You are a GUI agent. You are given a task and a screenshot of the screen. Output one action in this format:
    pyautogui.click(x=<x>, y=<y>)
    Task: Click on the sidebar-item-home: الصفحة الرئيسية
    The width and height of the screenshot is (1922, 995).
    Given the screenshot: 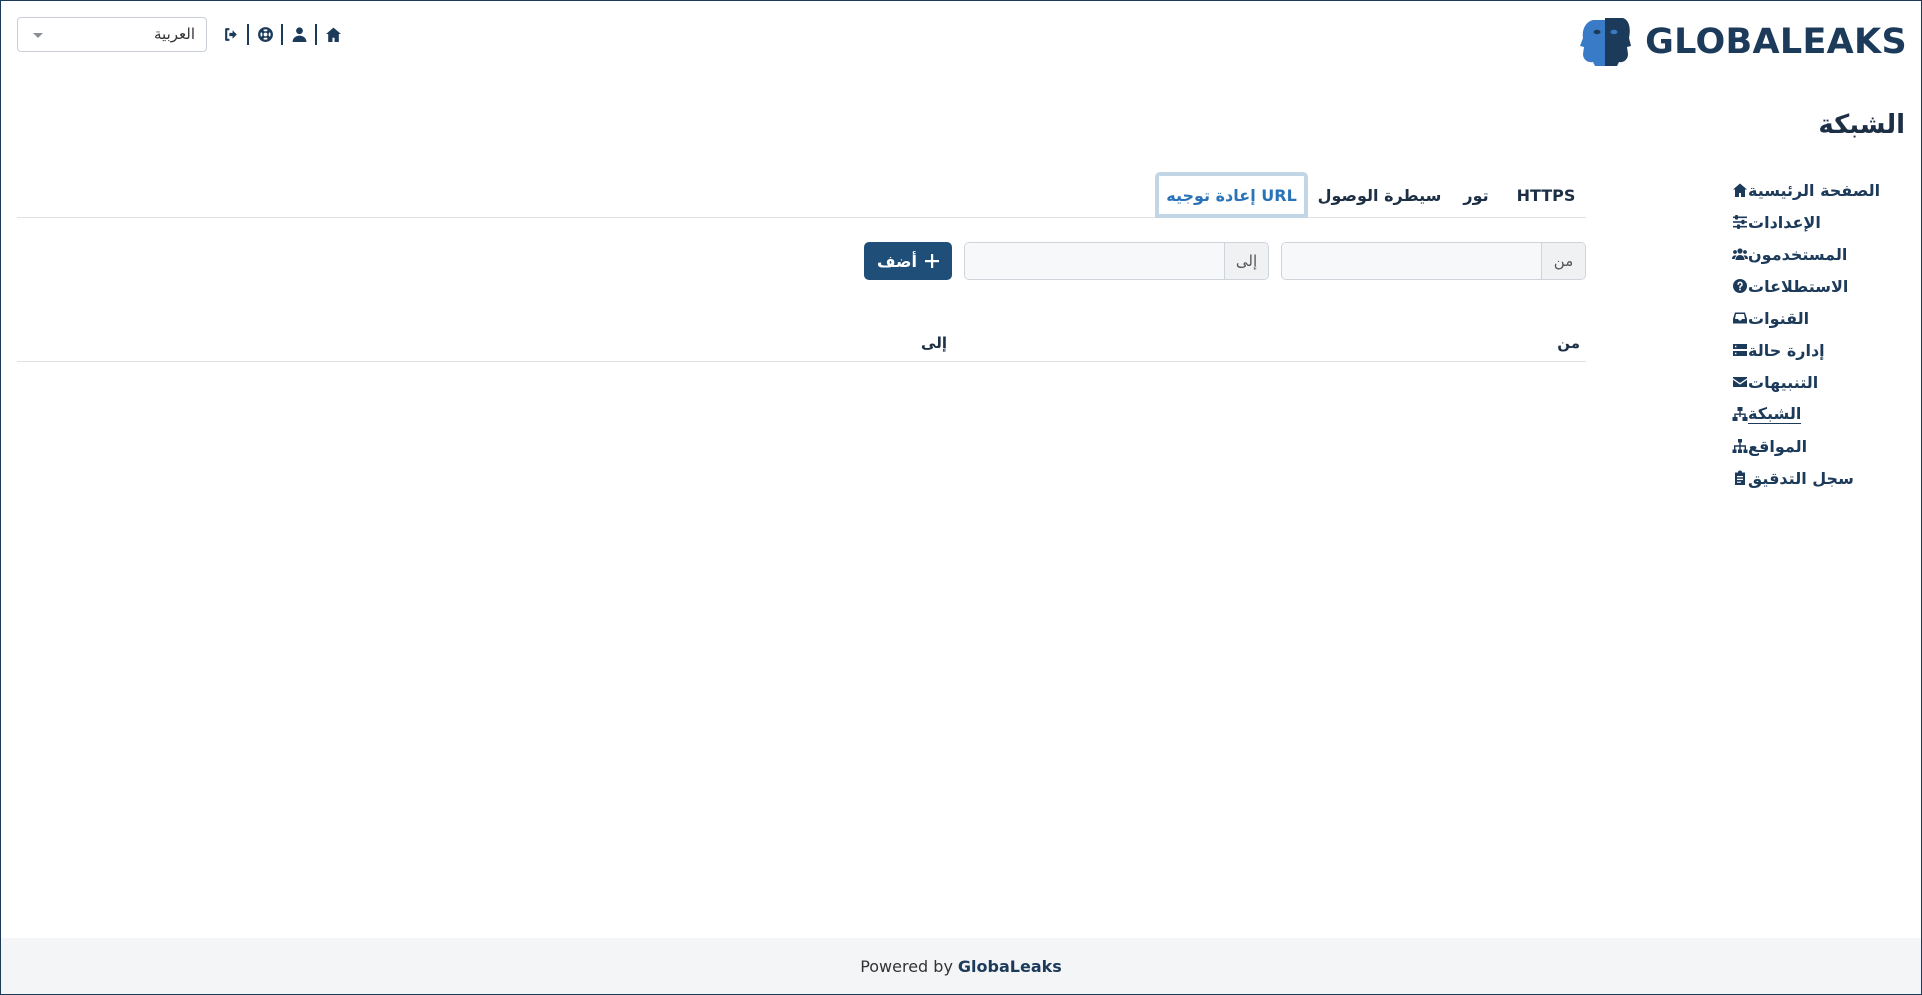 What is the action you would take?
    pyautogui.click(x=1816, y=190)
    